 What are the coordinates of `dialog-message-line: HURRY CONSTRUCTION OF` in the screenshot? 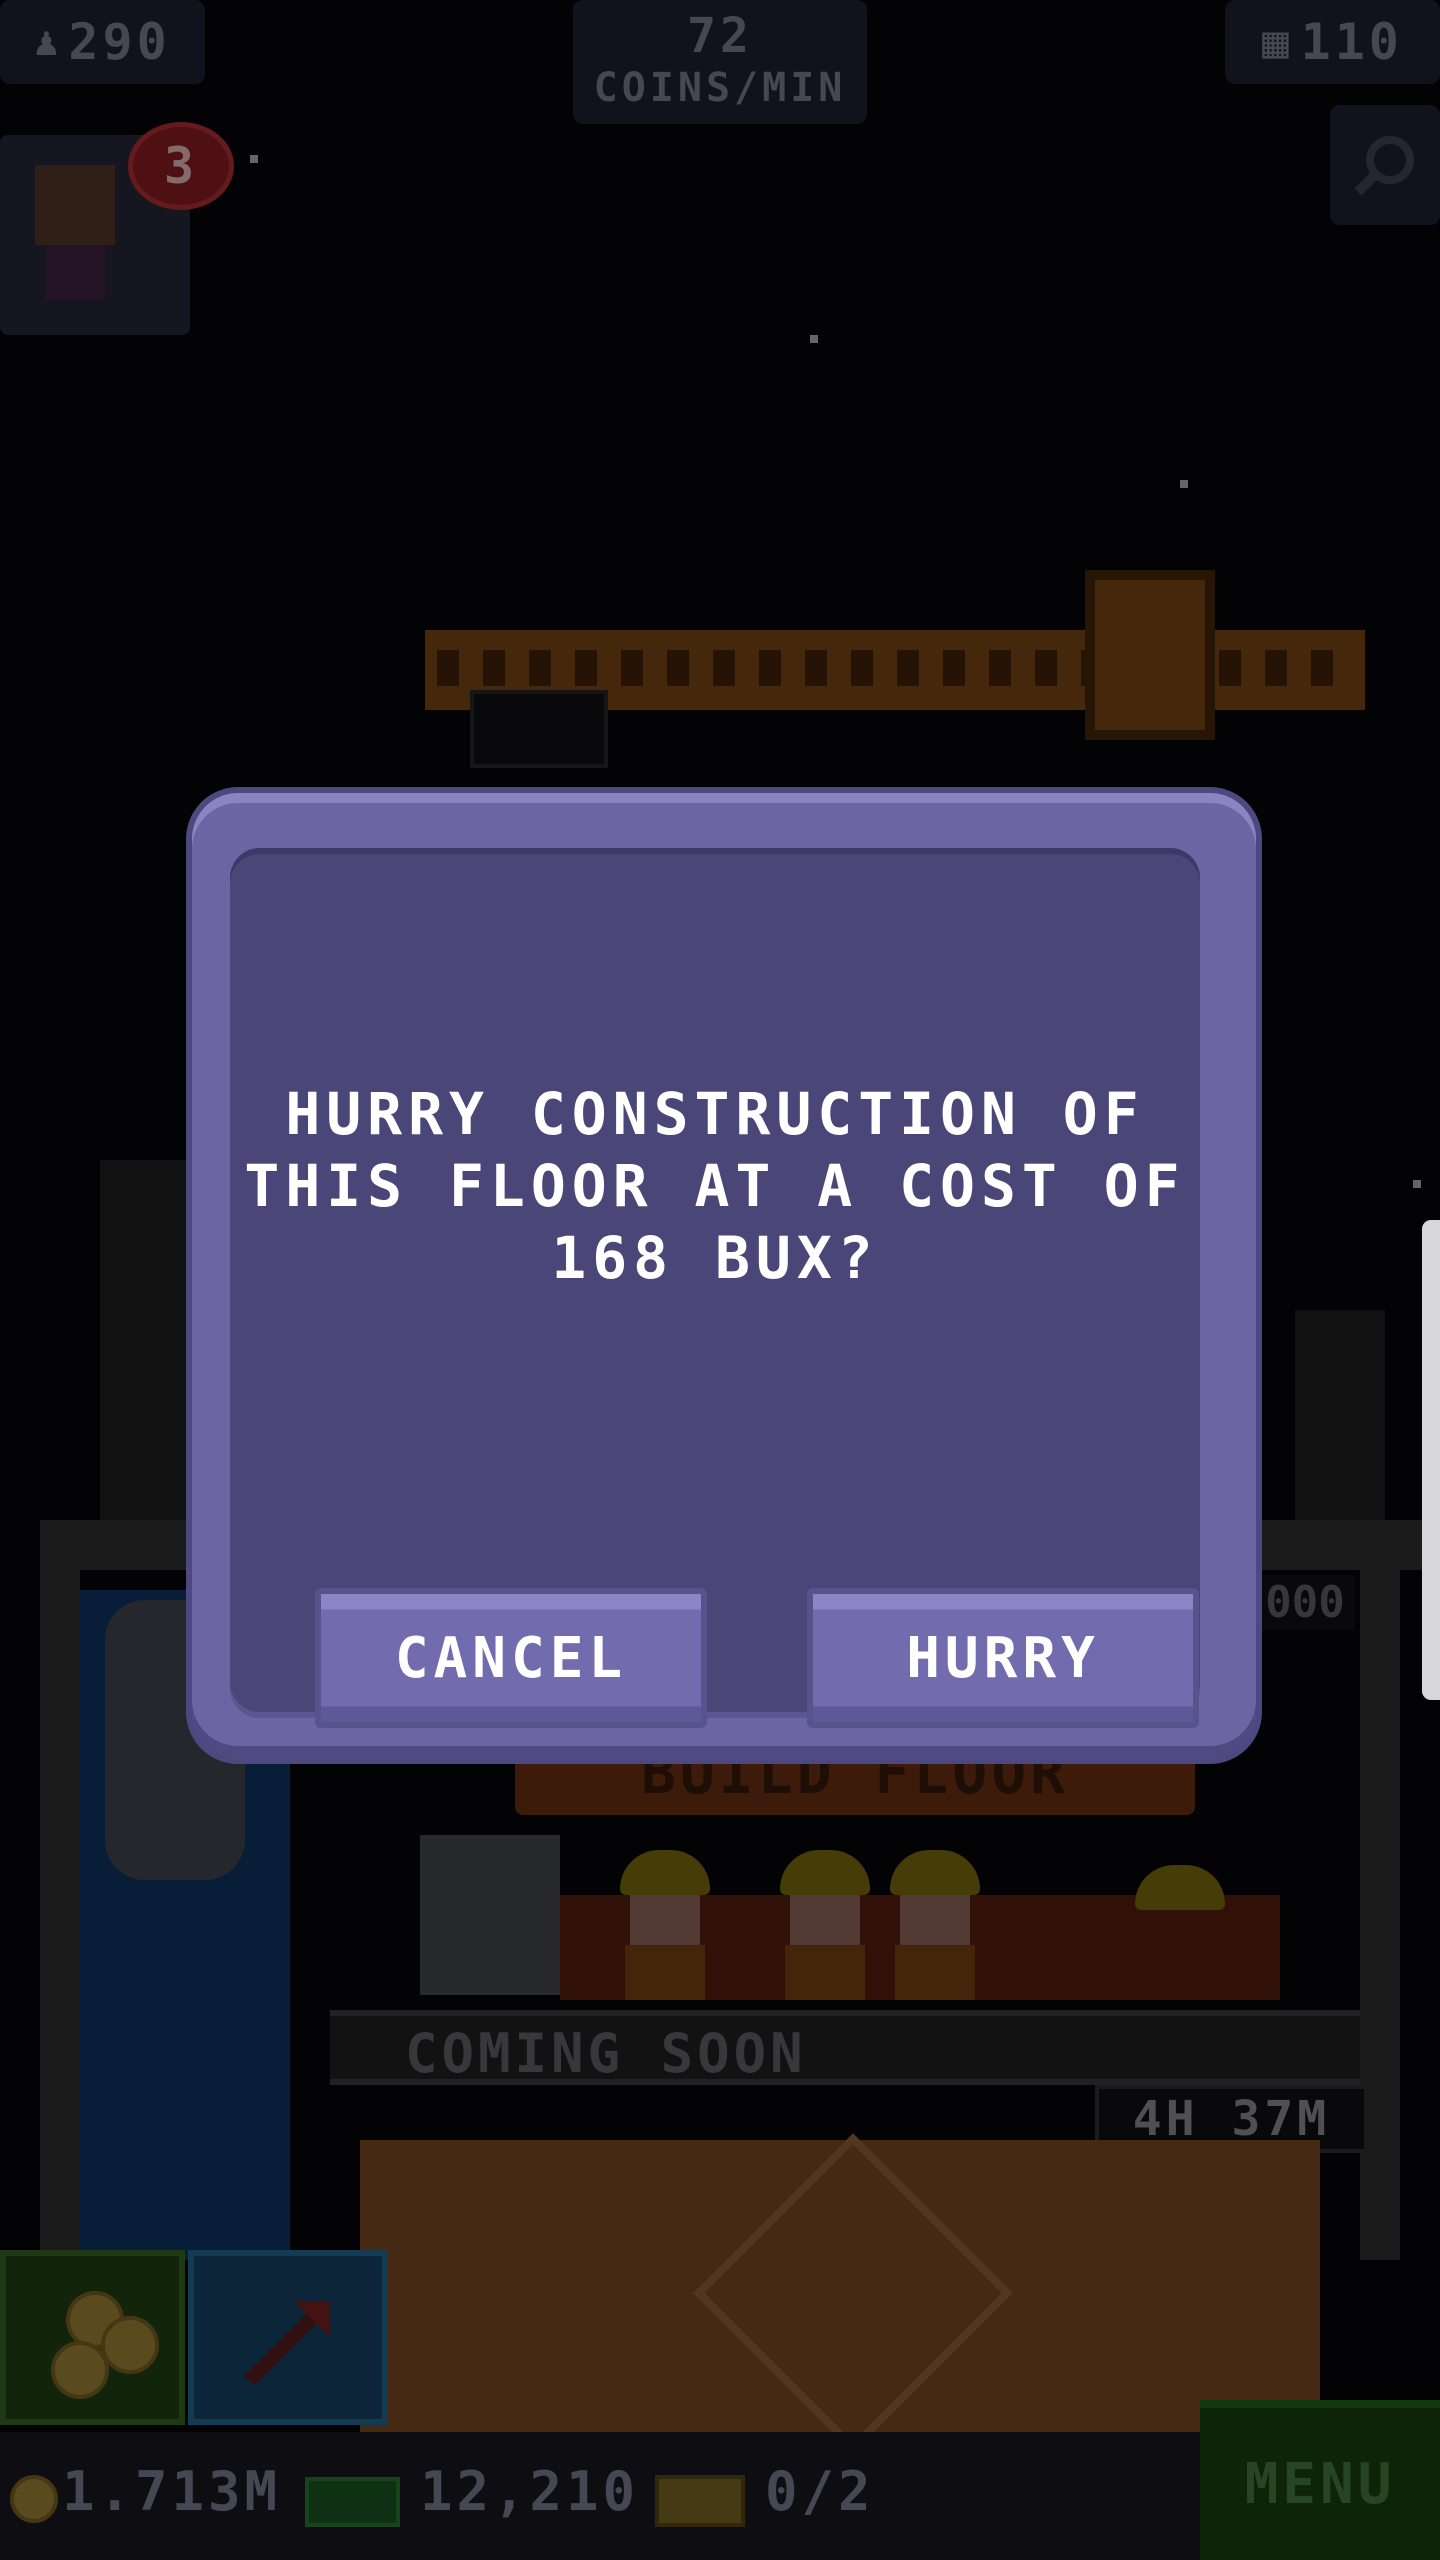 It's located at (715, 1114).